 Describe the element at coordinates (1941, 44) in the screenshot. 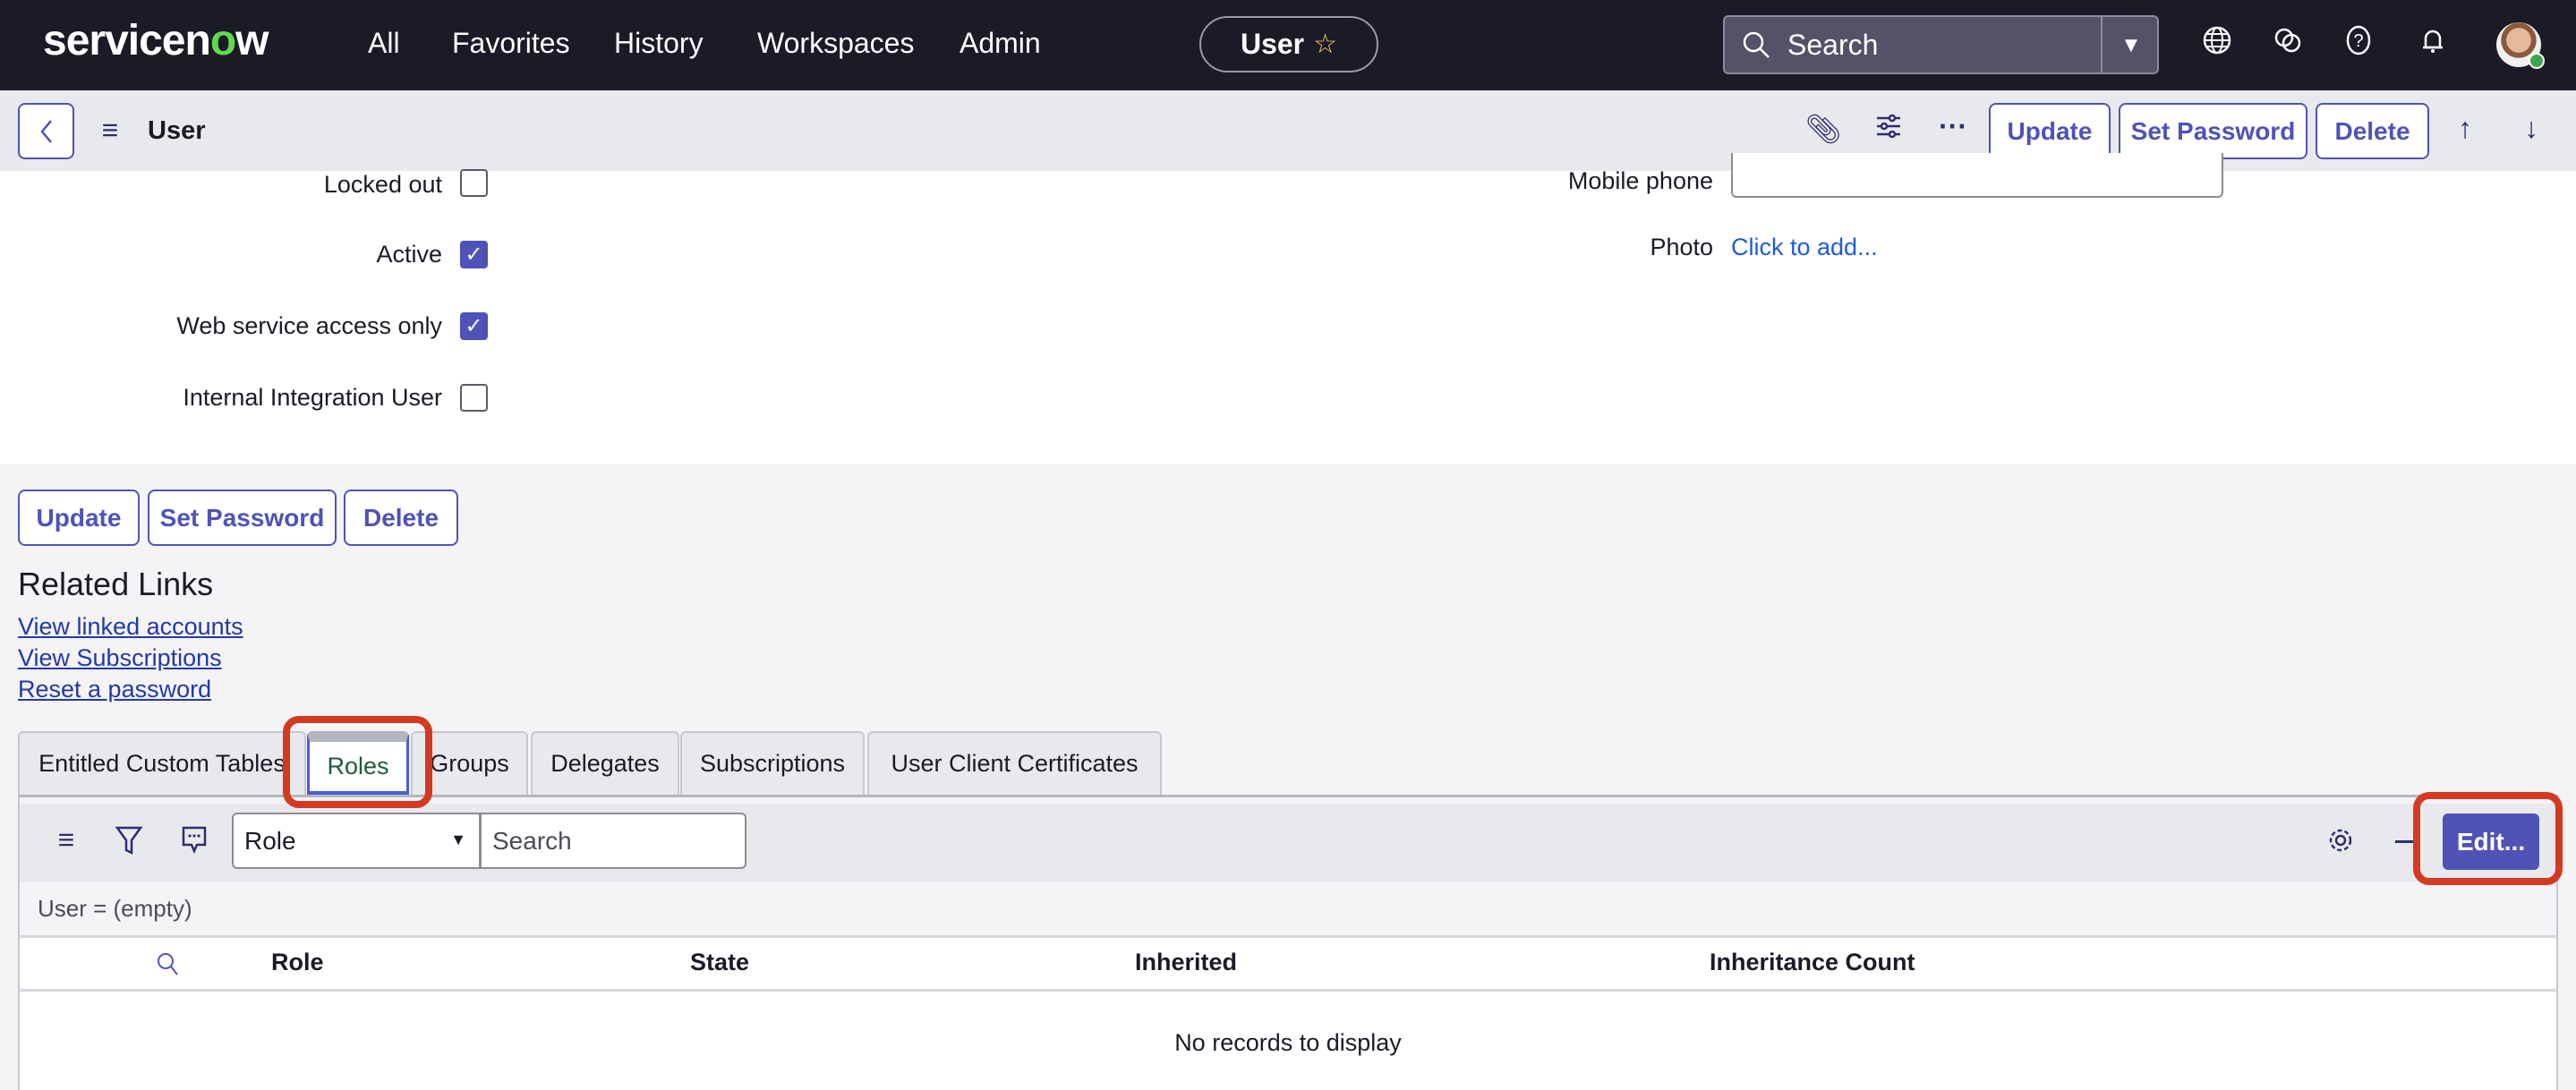

I see `global-search: Search ▼` at that location.